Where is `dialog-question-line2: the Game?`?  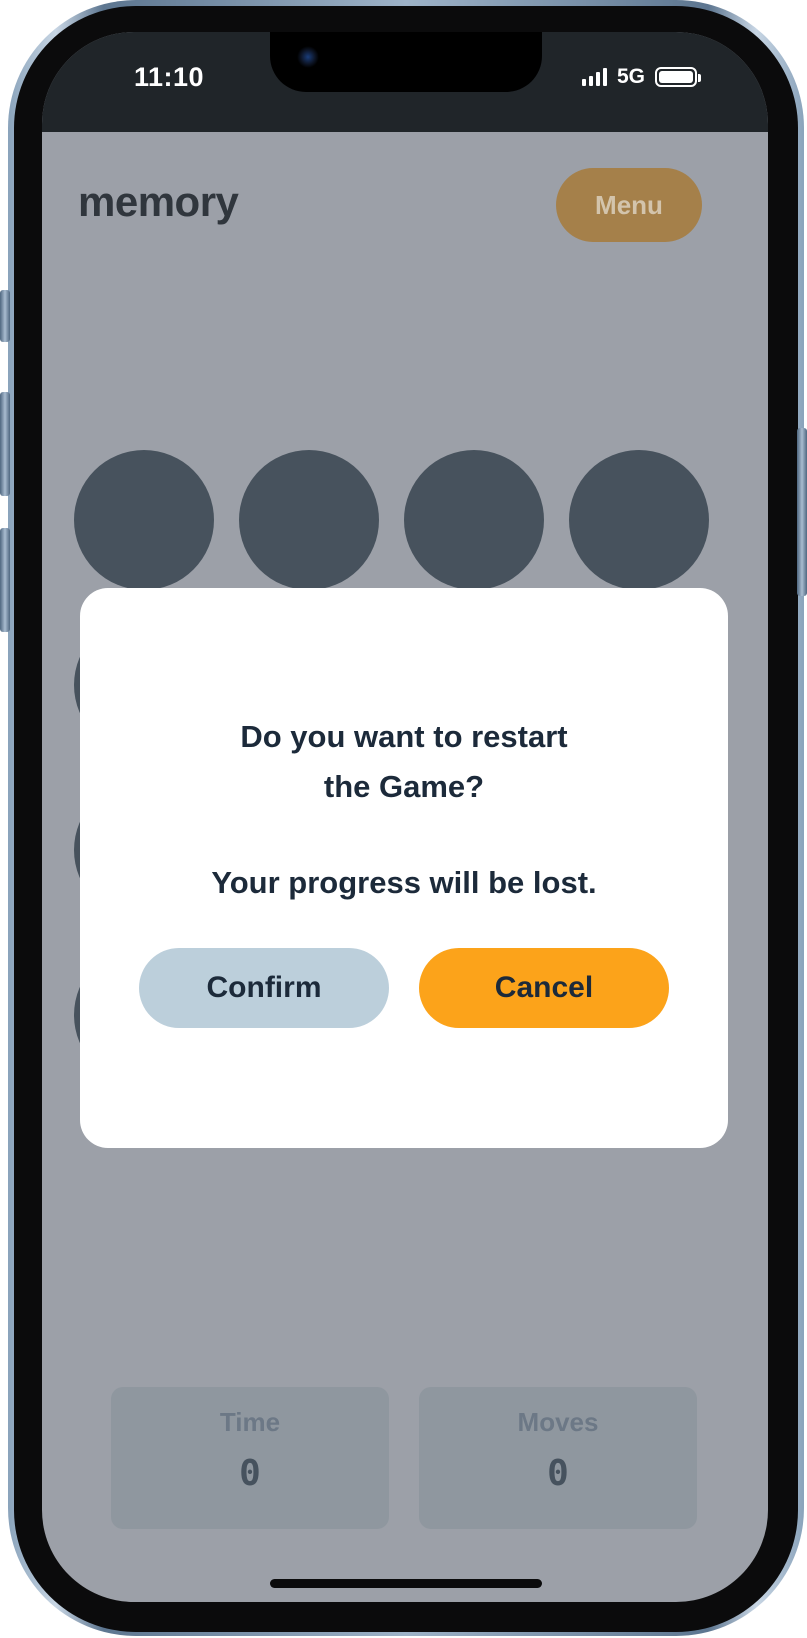
dialog-question-line2: the Game? is located at coordinates (404, 786).